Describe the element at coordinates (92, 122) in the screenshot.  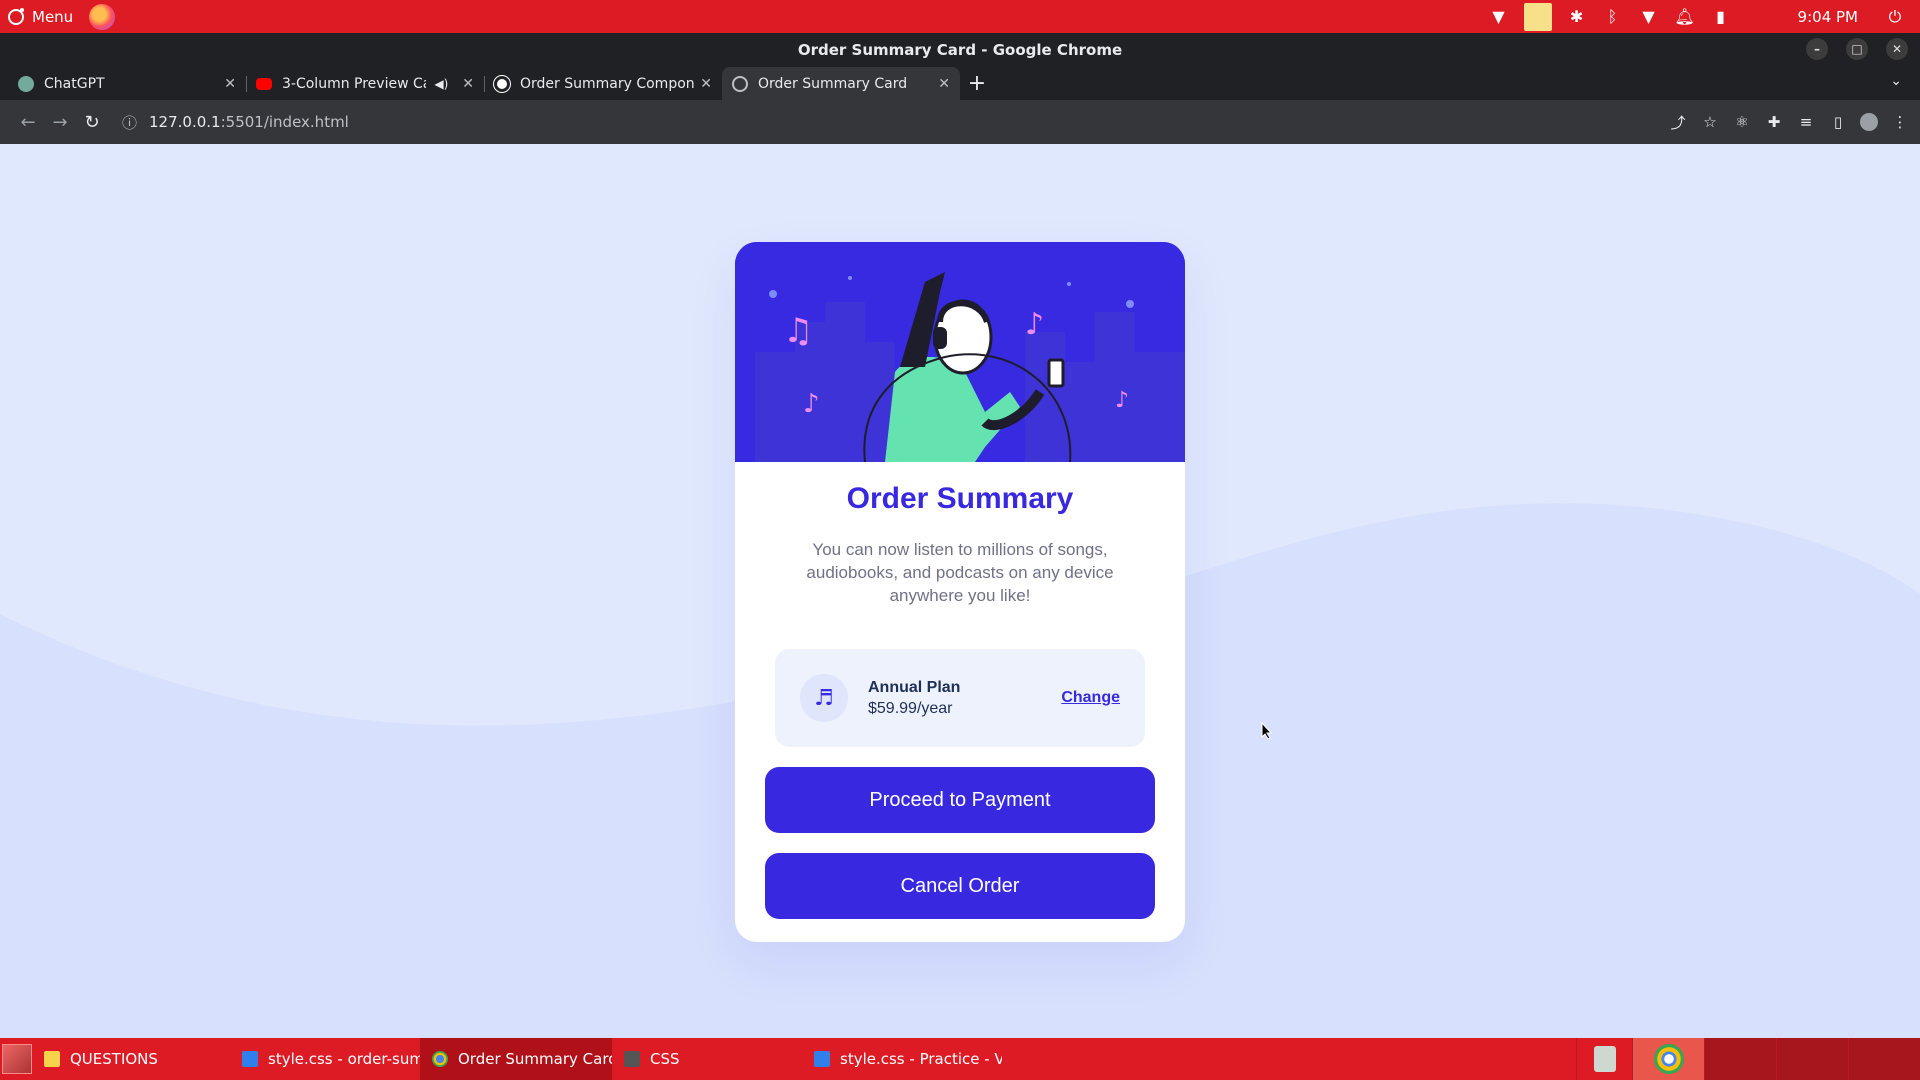
I see `reload-button: ↻` at that location.